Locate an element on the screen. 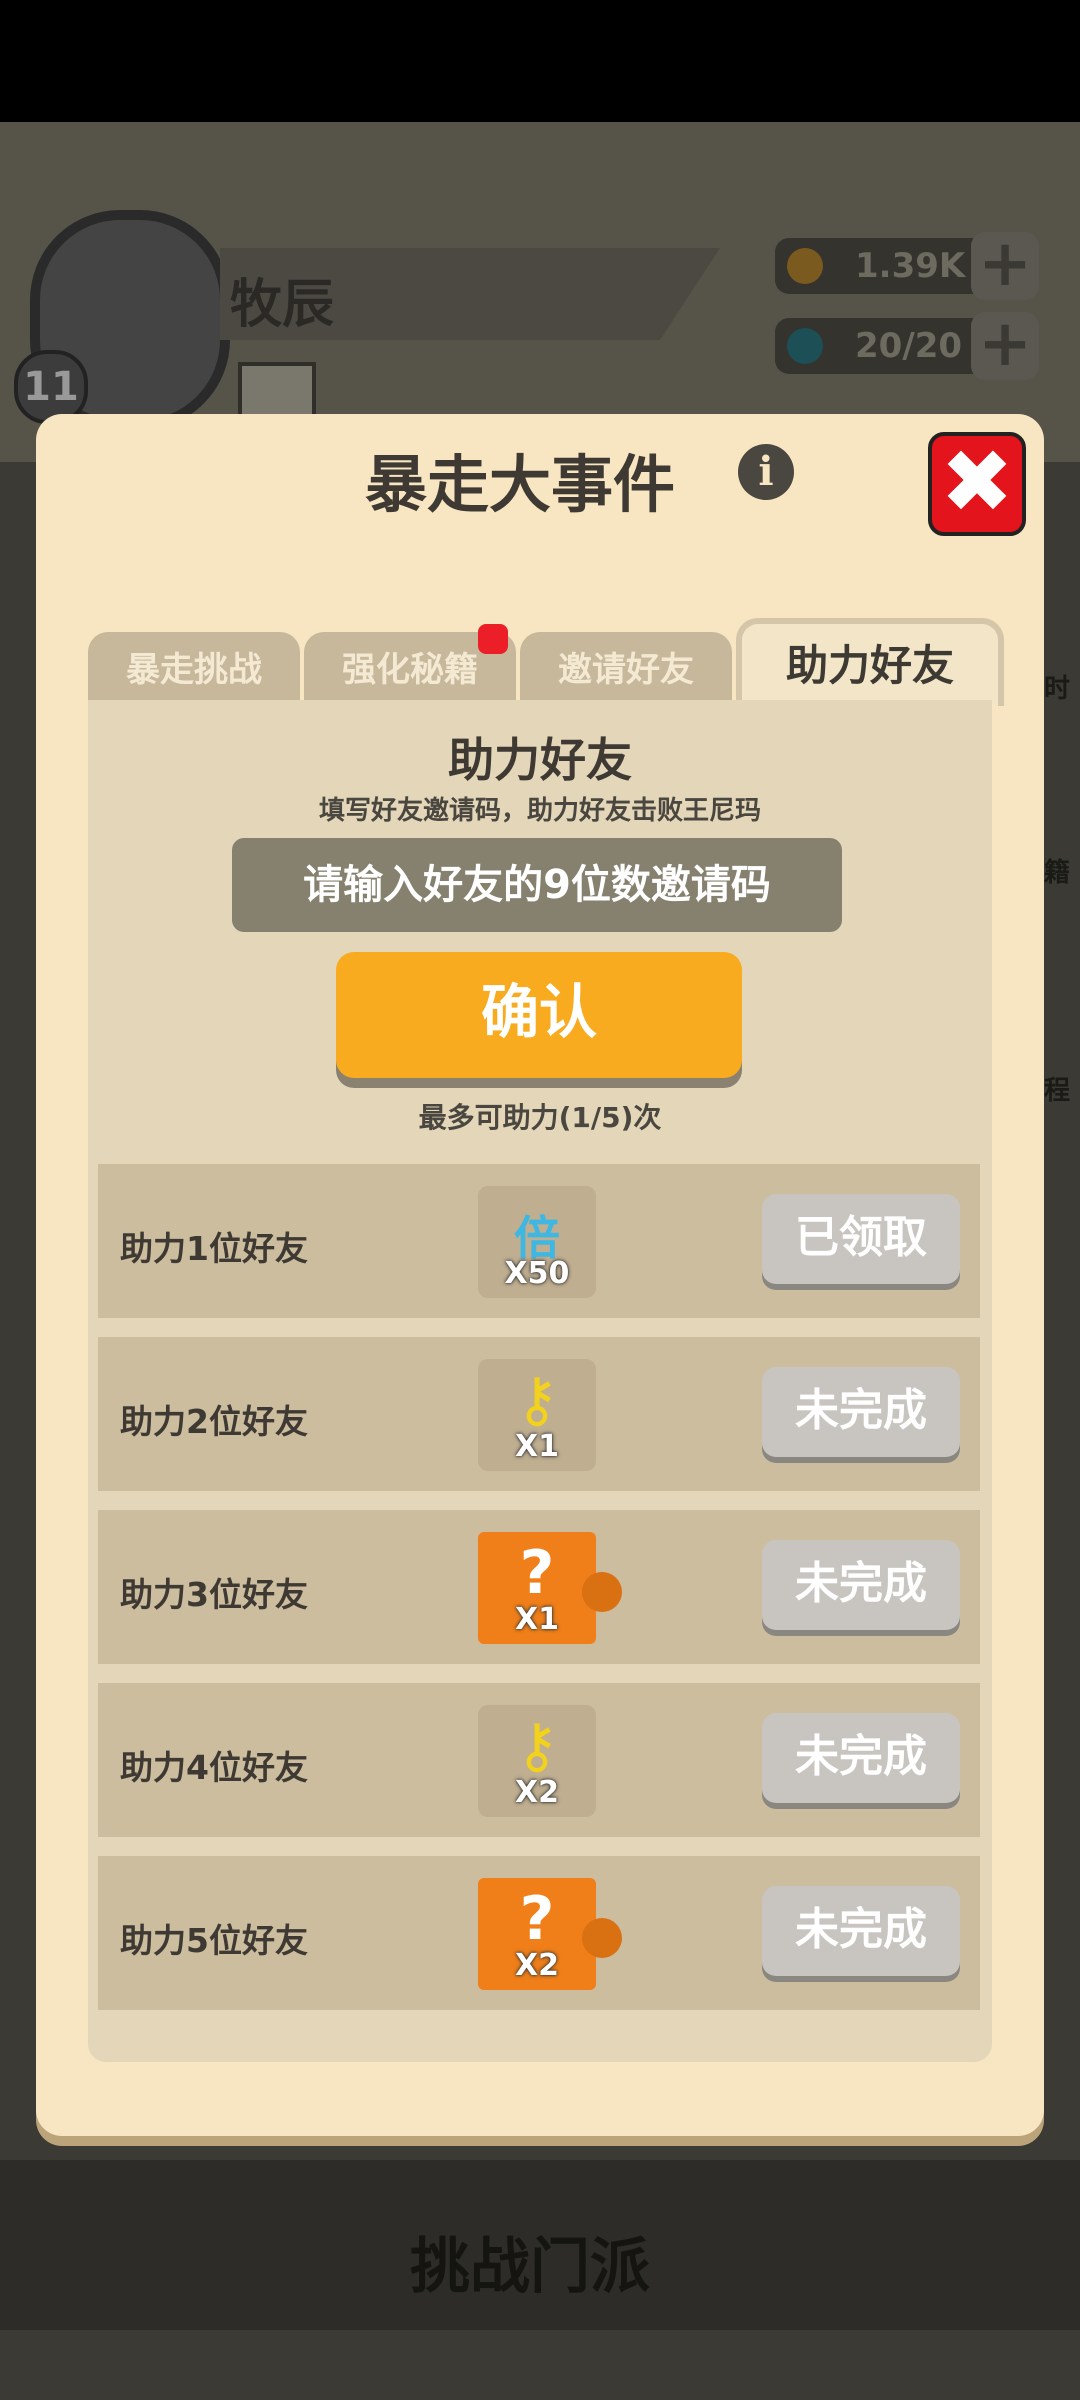  player-name: 牧辰 is located at coordinates (282, 305).